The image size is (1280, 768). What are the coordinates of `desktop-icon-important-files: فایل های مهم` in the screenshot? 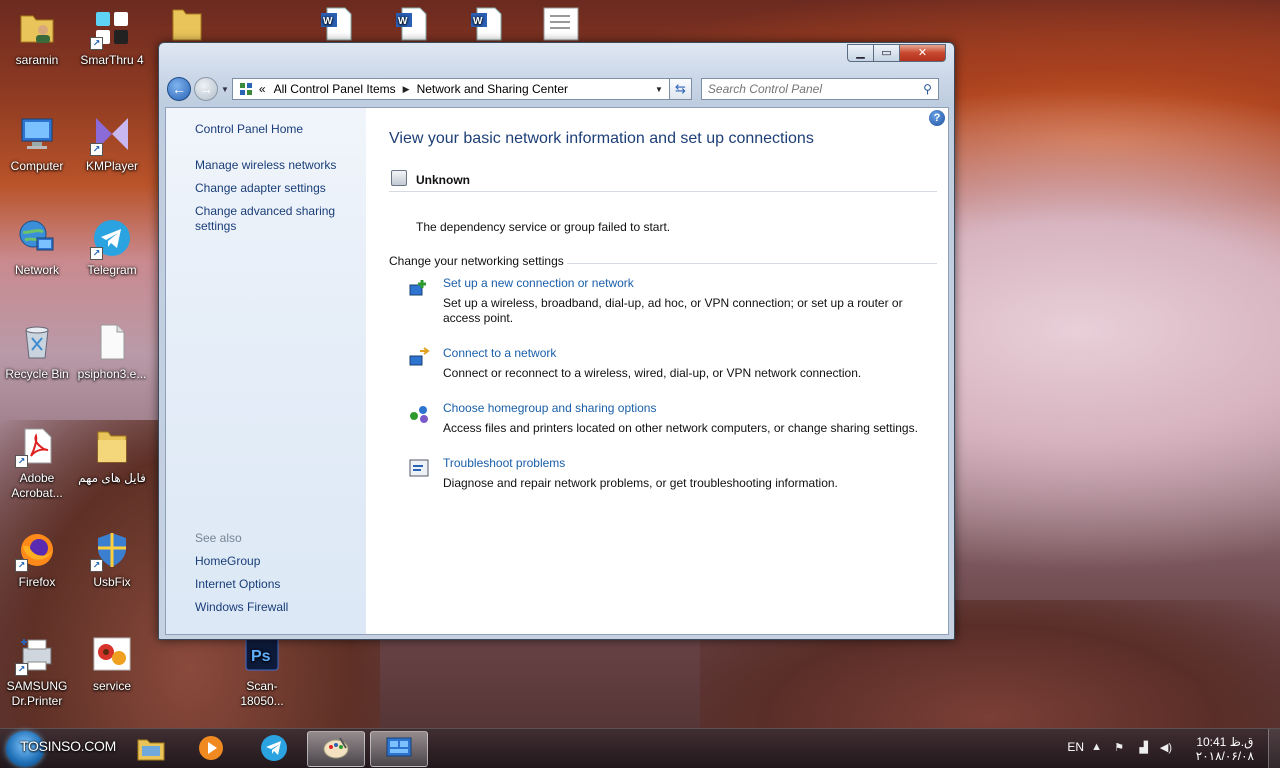 It's located at (112, 455).